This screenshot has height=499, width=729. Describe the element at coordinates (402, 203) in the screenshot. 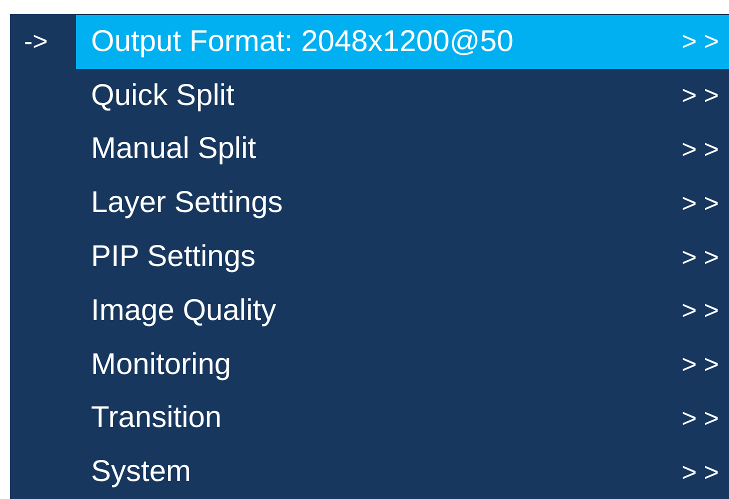

I see `menu-item: Layer Settings >>` at that location.